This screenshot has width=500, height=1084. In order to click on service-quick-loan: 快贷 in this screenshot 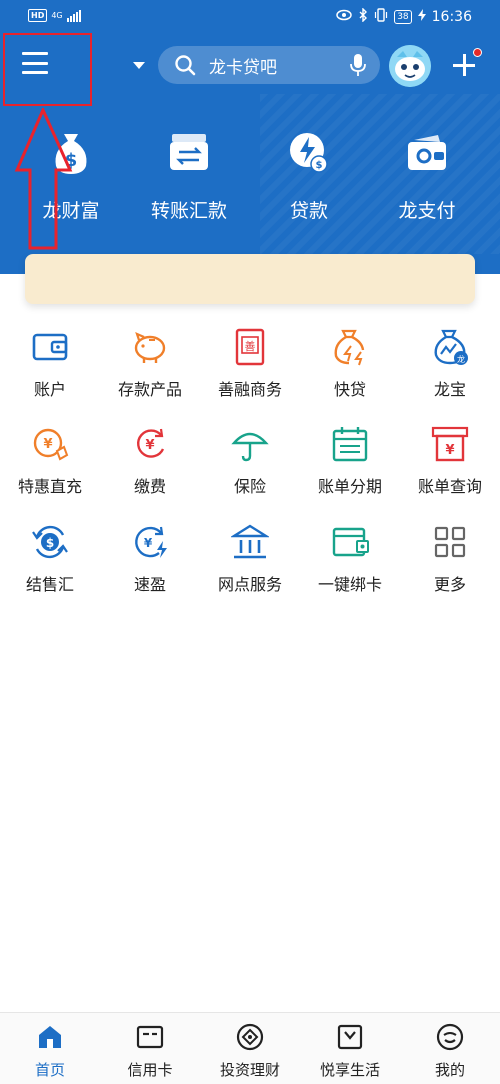, I will do `click(350, 364)`.